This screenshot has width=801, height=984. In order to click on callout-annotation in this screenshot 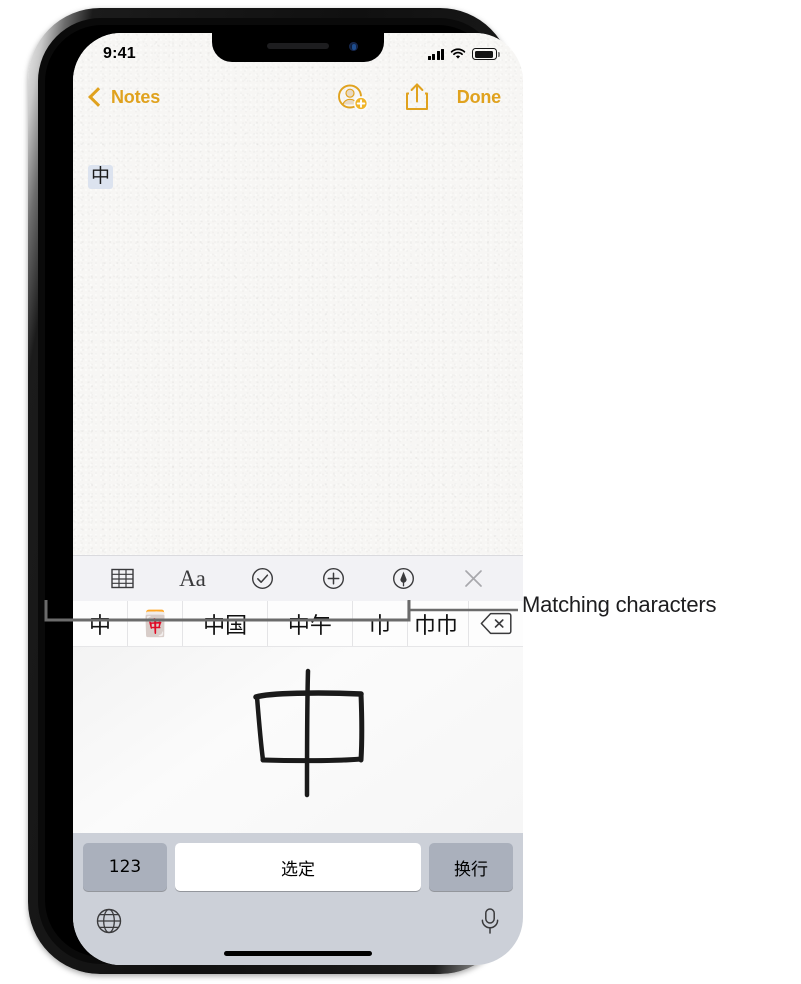, I will do `click(281, 611)`.